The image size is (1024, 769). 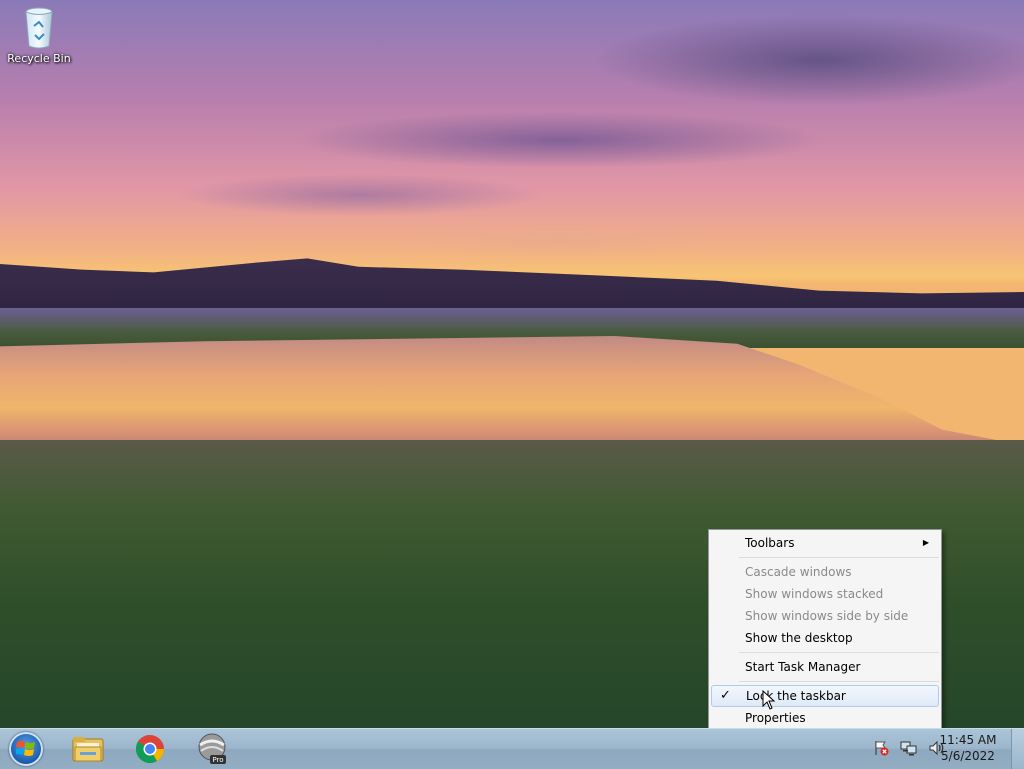 I want to click on menu-item-properties: Properties, so click(x=825, y=718).